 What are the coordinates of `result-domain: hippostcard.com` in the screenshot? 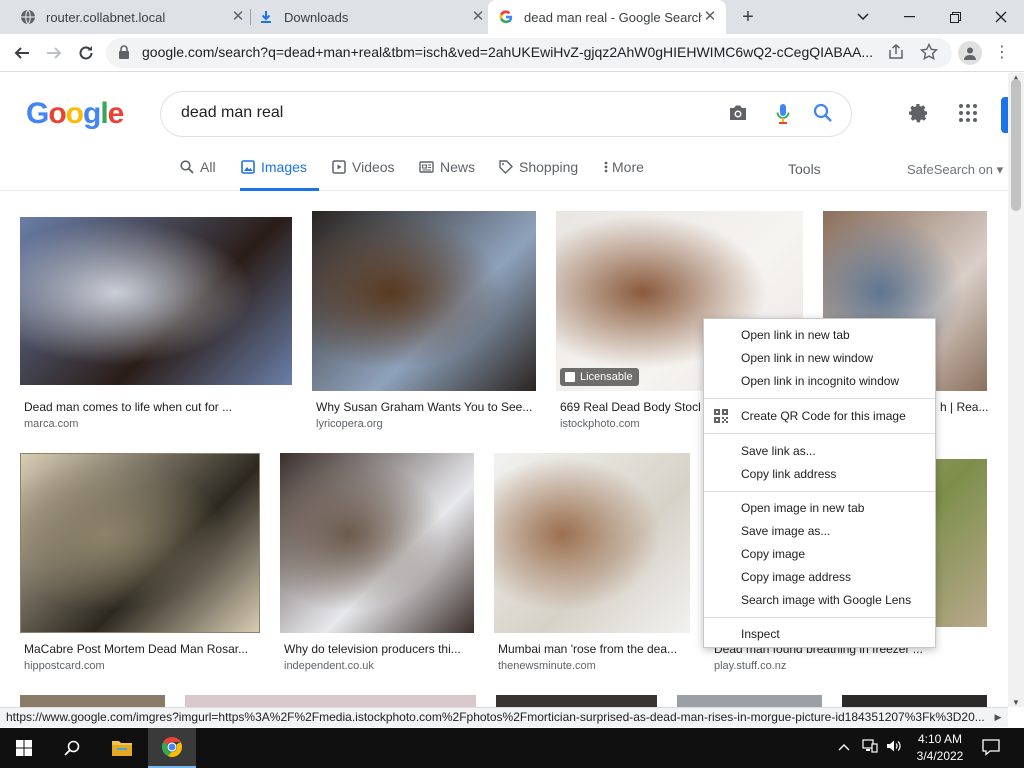 It's located at (64, 666).